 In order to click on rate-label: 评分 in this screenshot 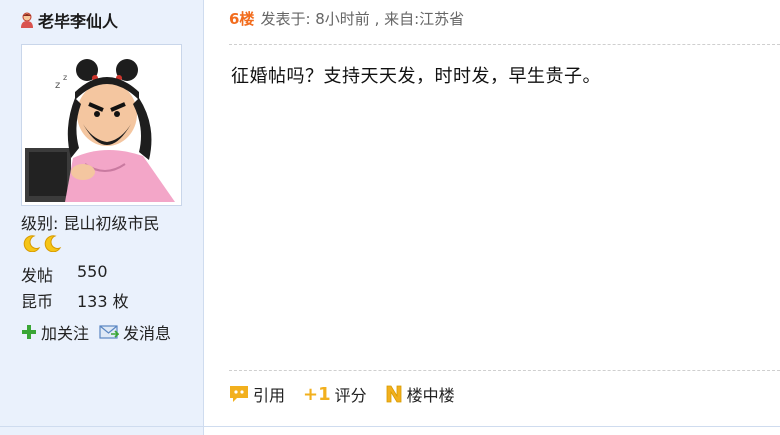, I will do `click(350, 395)`.